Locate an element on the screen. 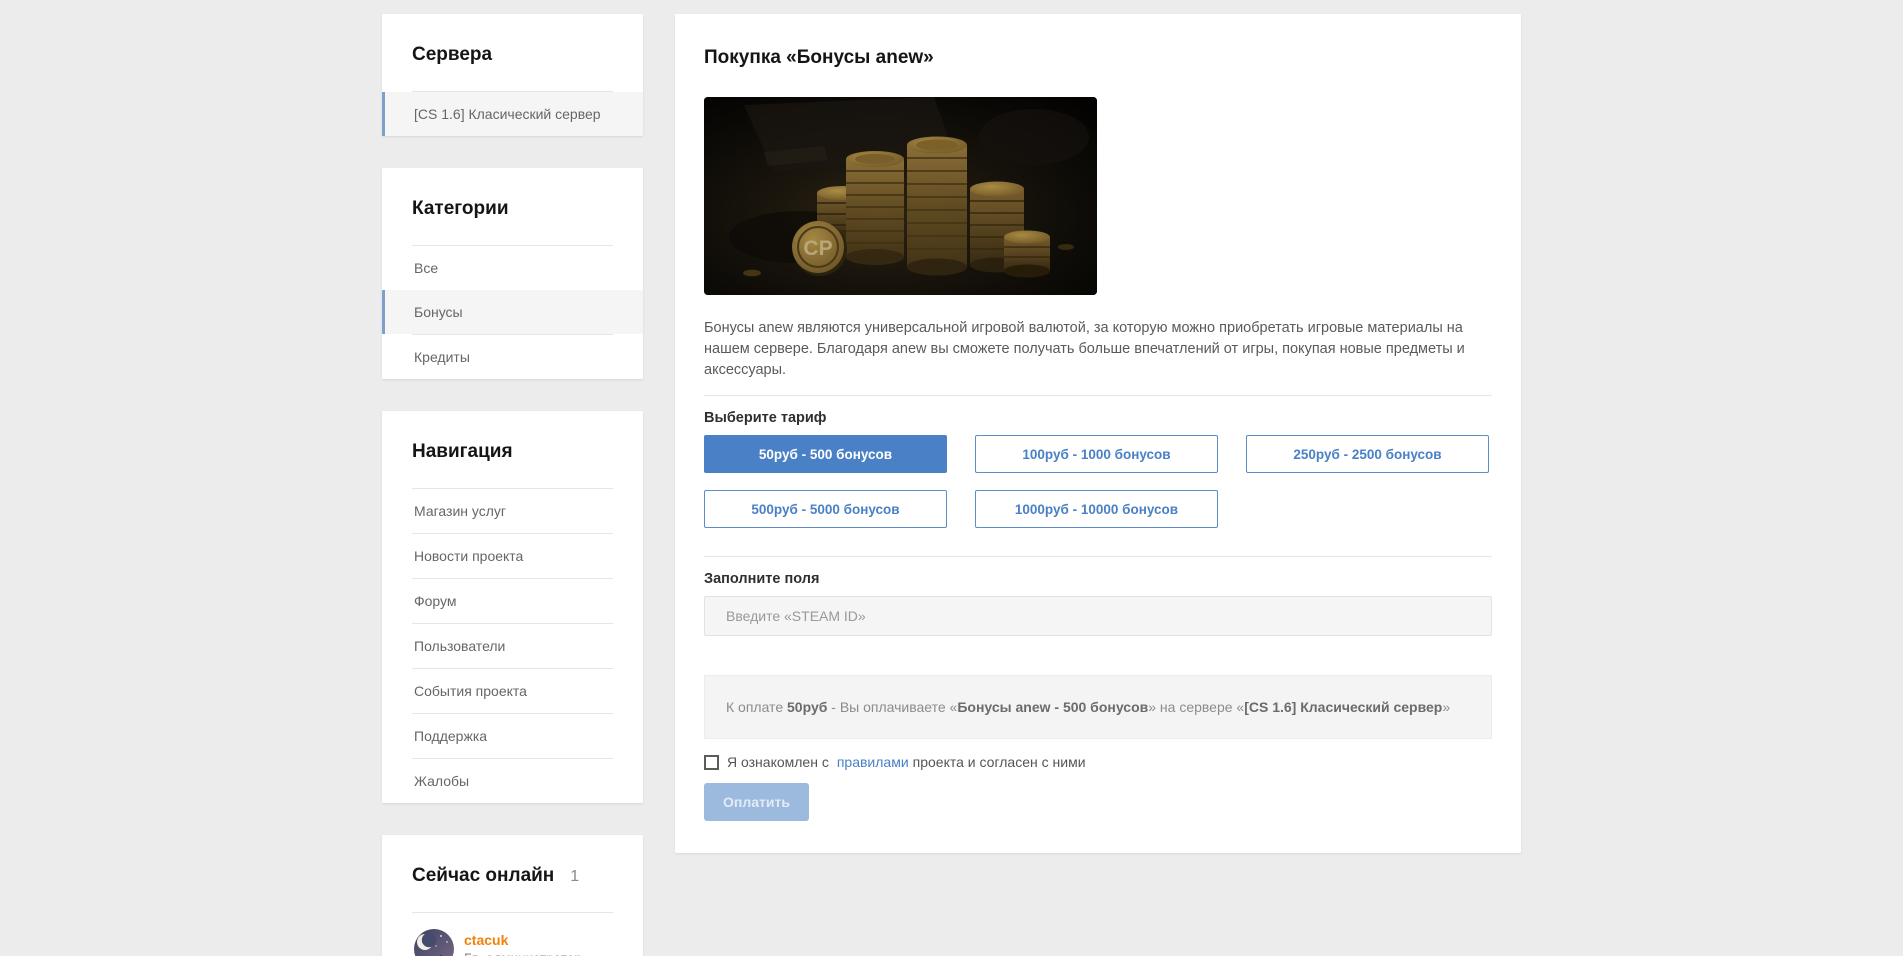  online-username: ctacuk is located at coordinates (523, 940).